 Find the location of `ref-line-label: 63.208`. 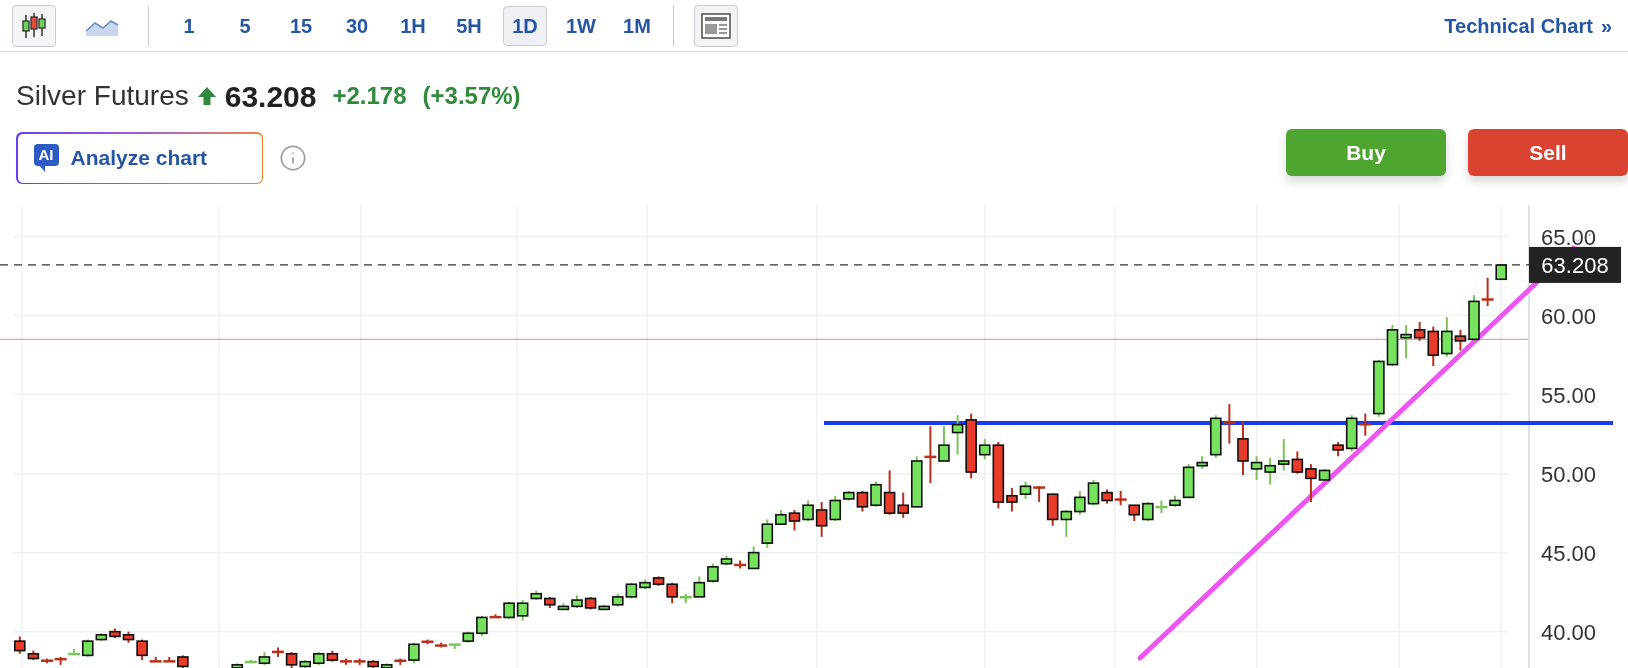

ref-line-label: 63.208 is located at coordinates (1575, 265).